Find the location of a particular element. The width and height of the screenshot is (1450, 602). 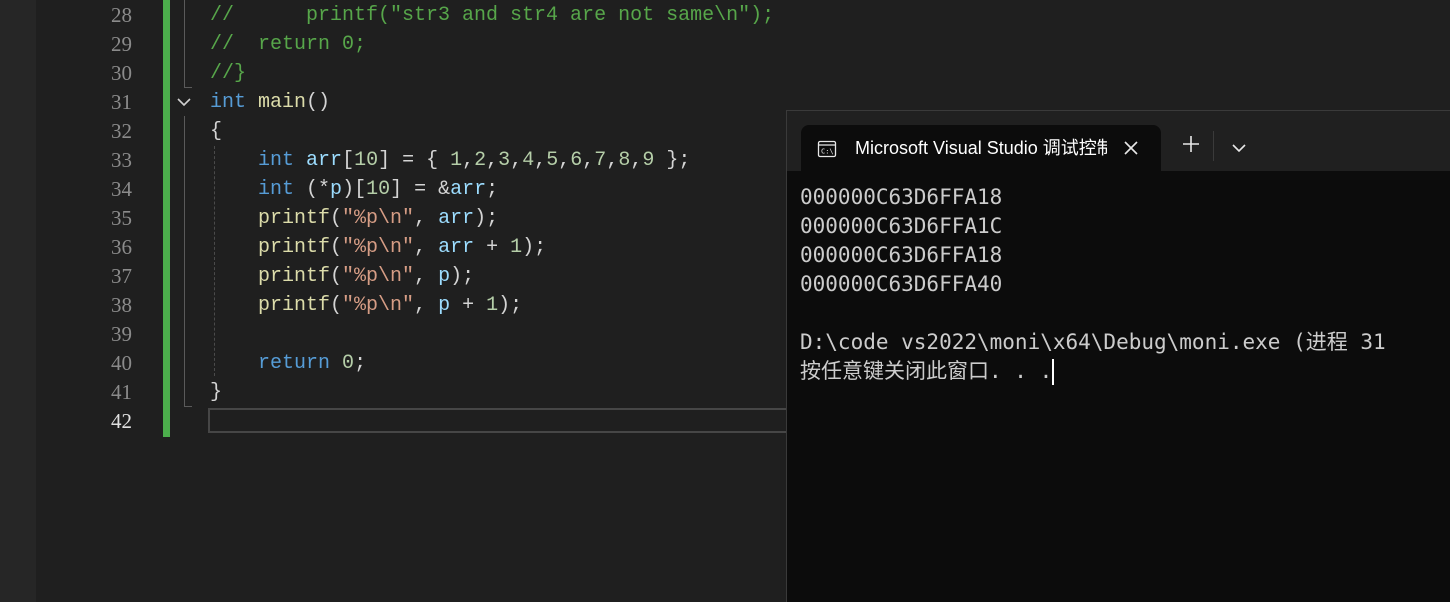

code-token: 7 is located at coordinates (600, 160).